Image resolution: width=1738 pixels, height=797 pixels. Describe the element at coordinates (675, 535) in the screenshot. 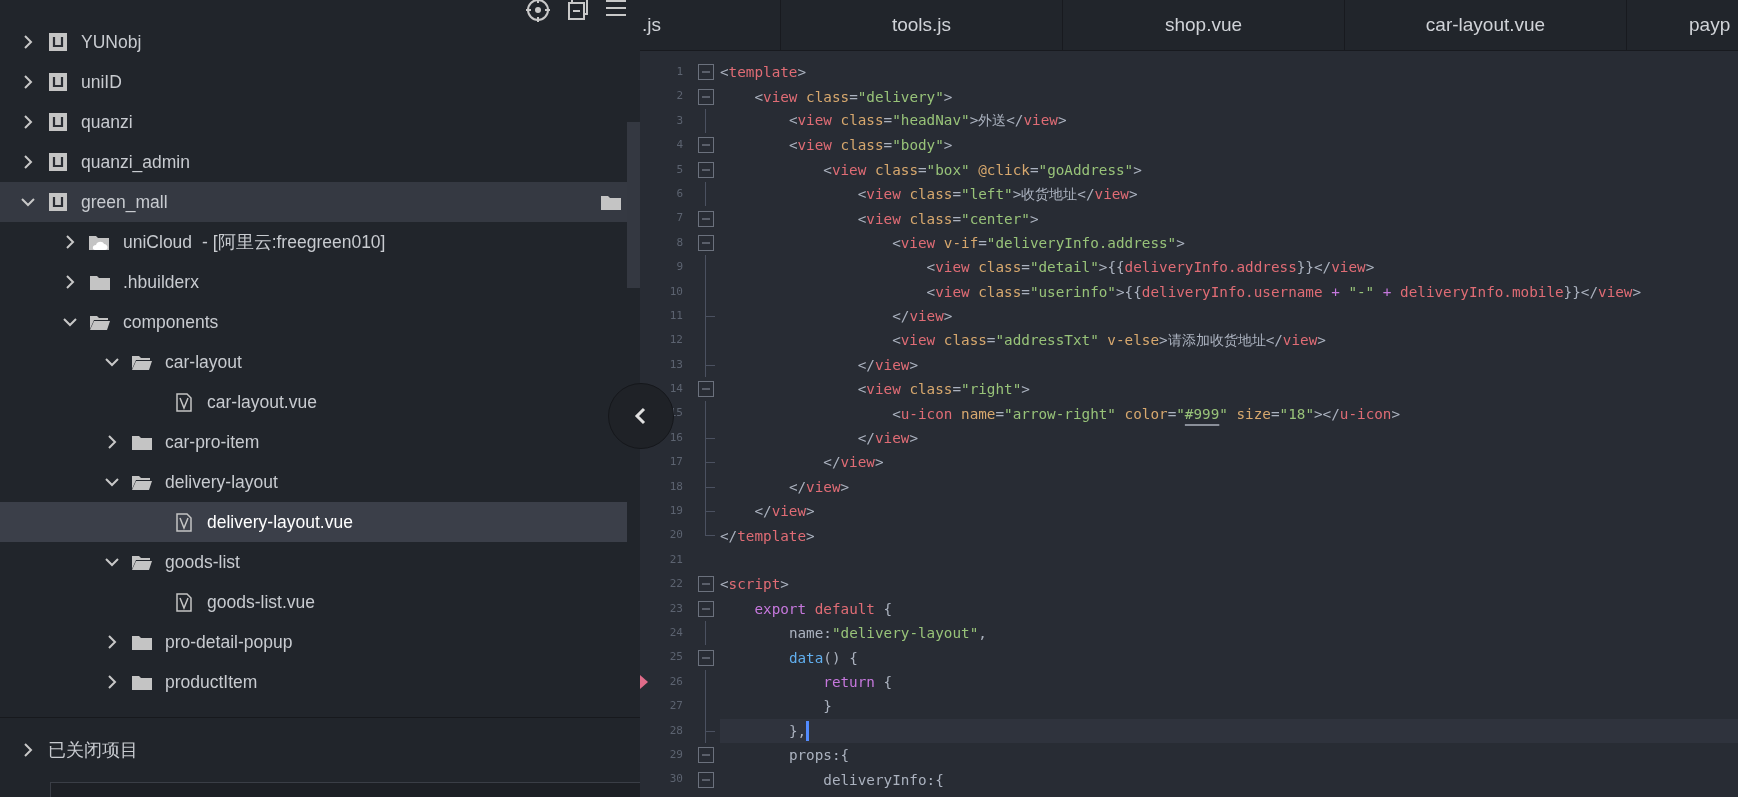

I see `line-number: 20` at that location.